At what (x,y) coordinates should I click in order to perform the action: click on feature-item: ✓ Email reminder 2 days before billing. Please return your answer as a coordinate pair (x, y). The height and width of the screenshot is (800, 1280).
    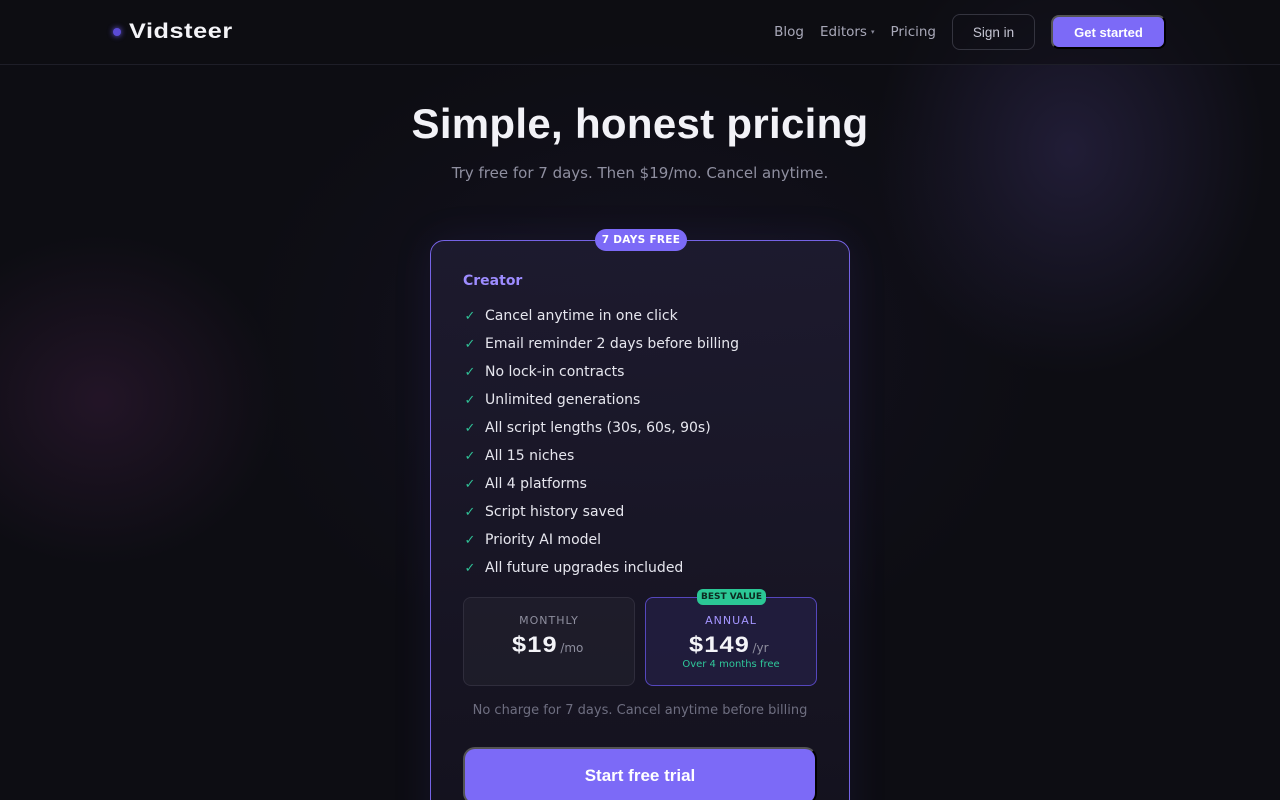
    Looking at the image, I should click on (601, 344).